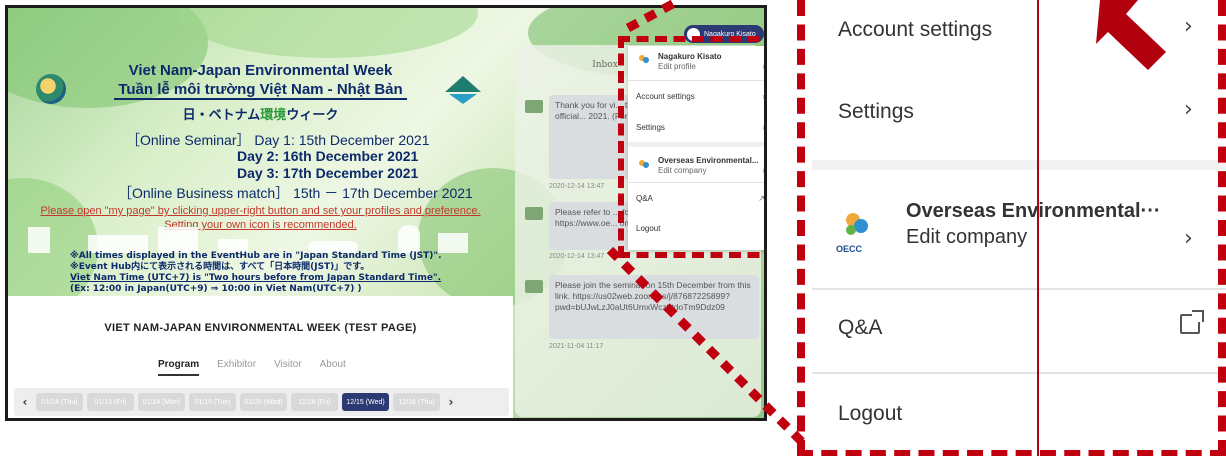  I want to click on date-chip: 12/16 (Thu), so click(416, 402).